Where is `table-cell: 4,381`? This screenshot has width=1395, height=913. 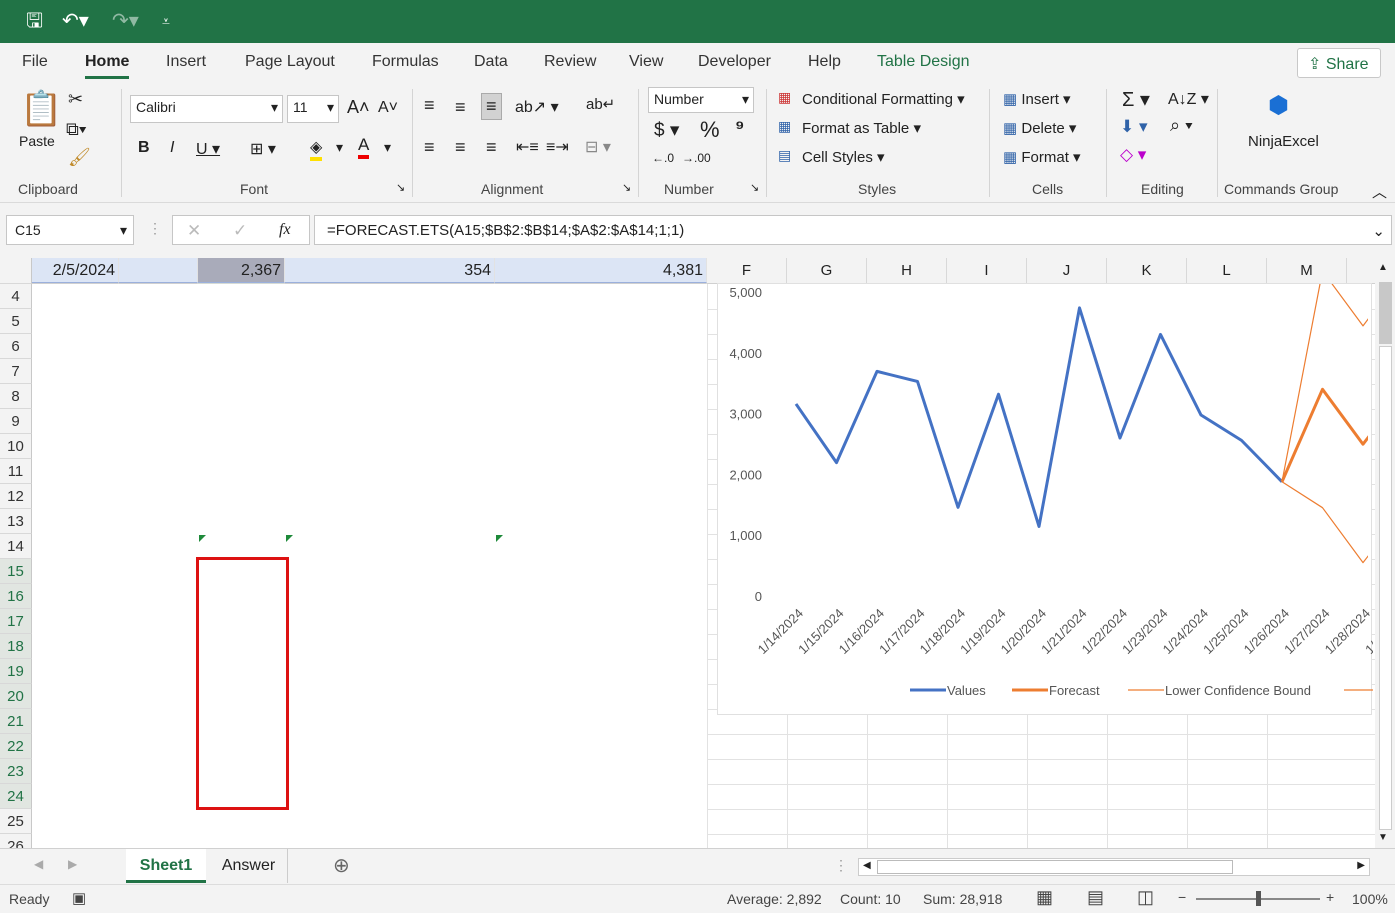 table-cell: 4,381 is located at coordinates (601, 270).